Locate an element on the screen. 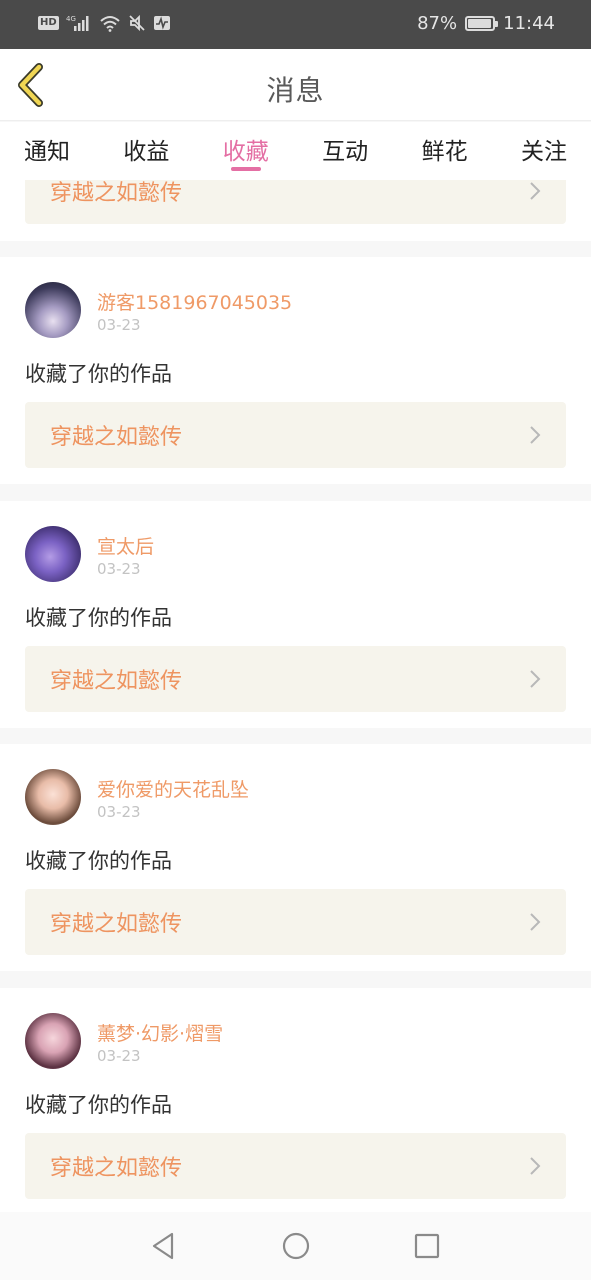  partial-message-card: 穿越之如懿传 is located at coordinates (295, 210).